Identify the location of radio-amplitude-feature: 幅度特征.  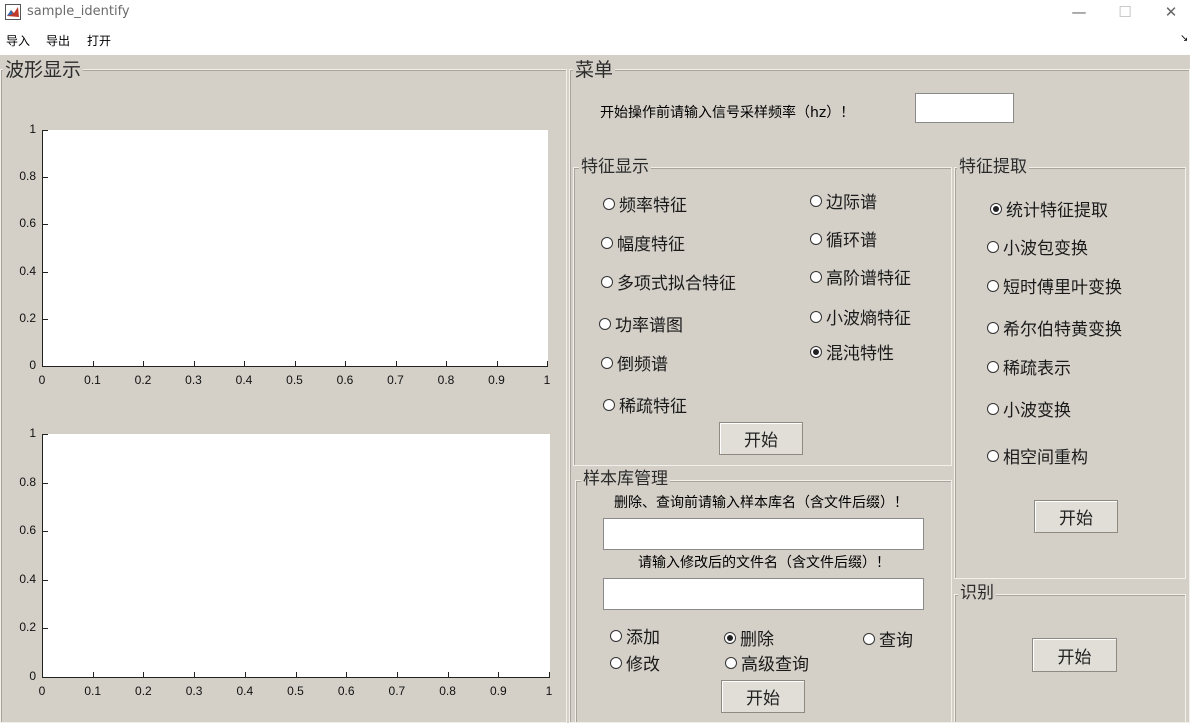
(643, 242).